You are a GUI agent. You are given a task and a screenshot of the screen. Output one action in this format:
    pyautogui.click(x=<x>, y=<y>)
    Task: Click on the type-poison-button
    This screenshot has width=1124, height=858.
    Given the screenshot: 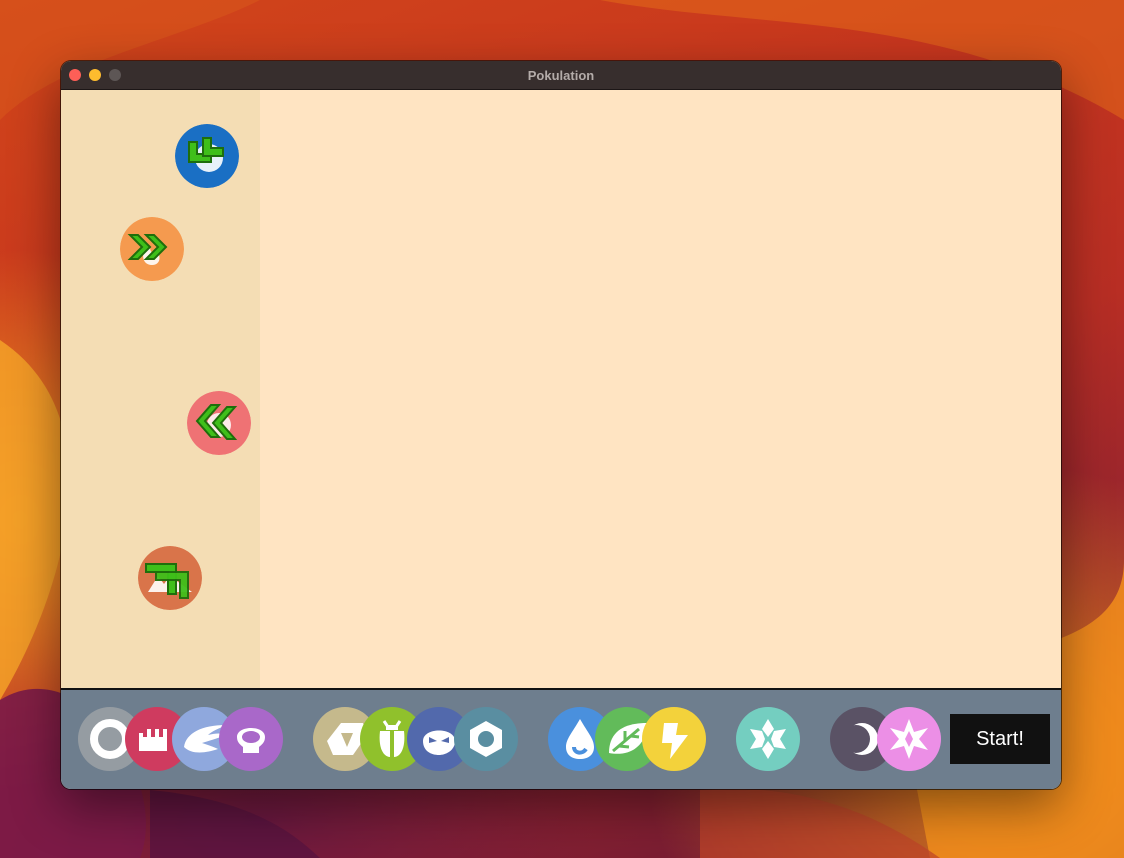 What is the action you would take?
    pyautogui.click(x=251, y=739)
    